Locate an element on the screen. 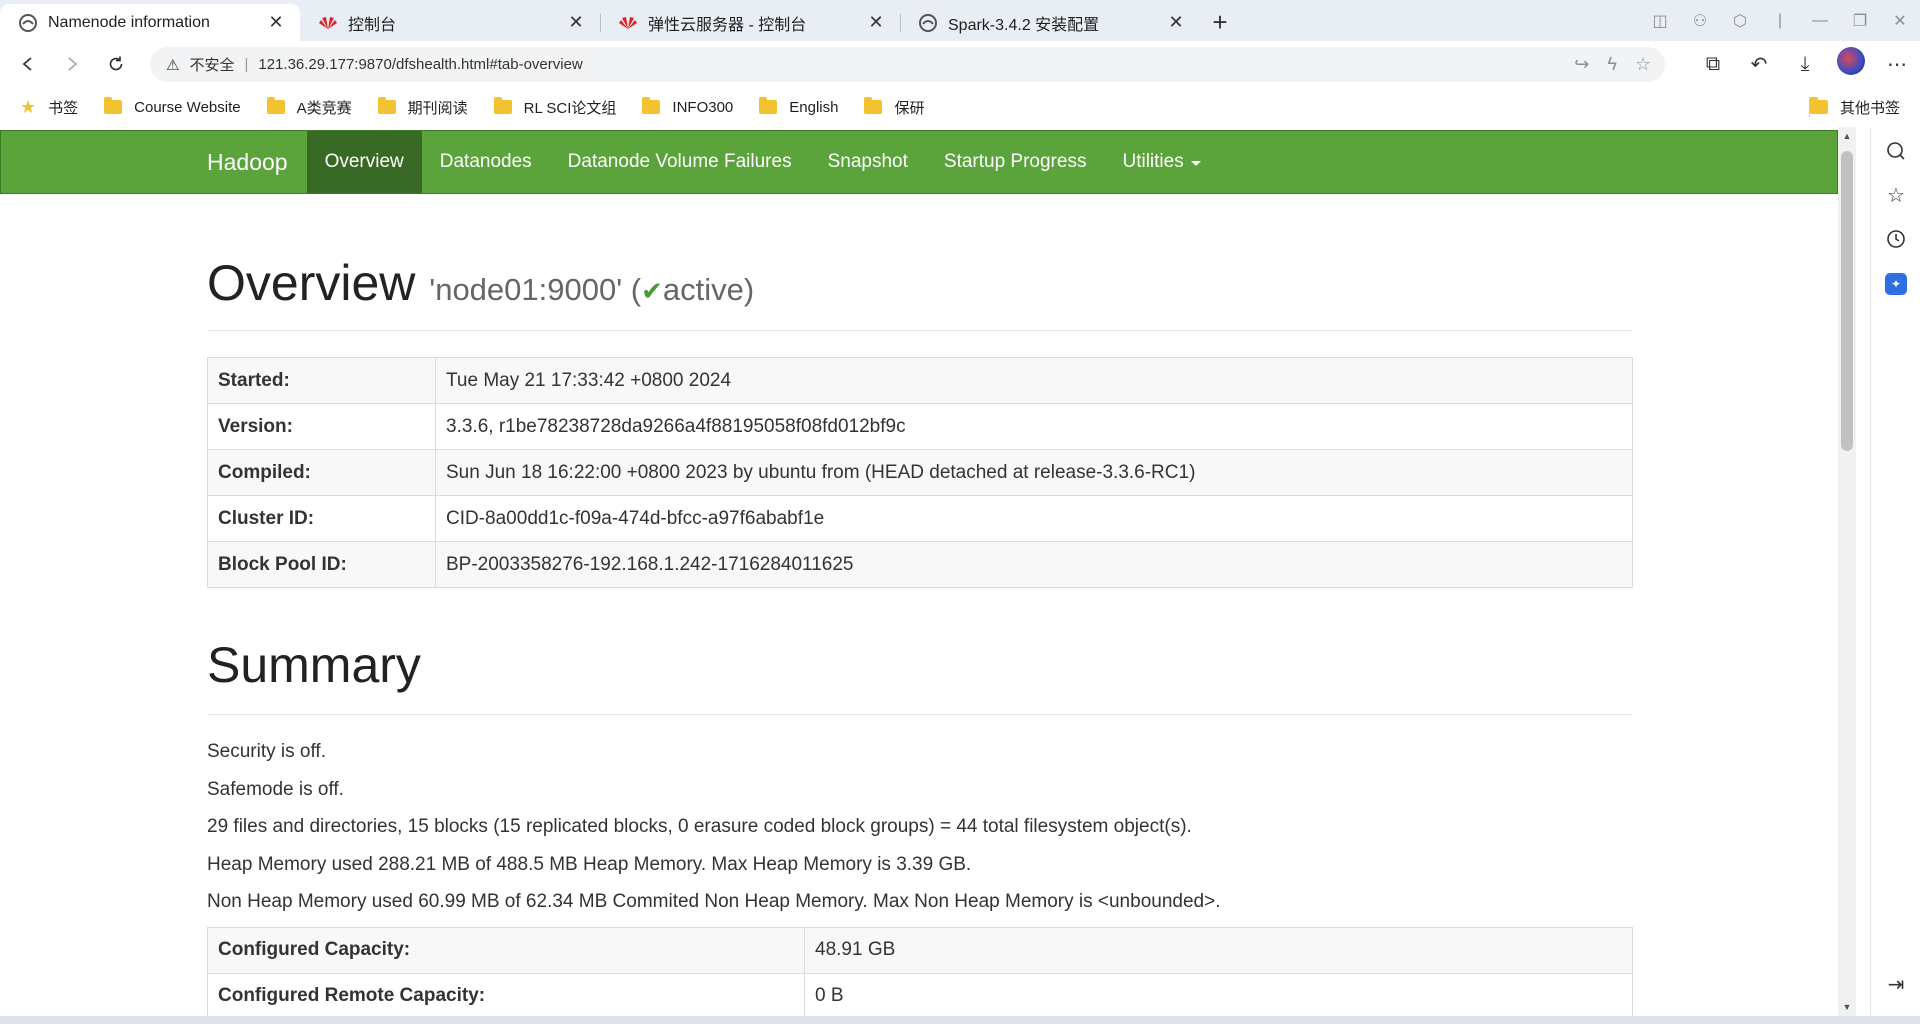 This screenshot has height=1024, width=1920. row-key: Configured Capacity: is located at coordinates (506, 950).